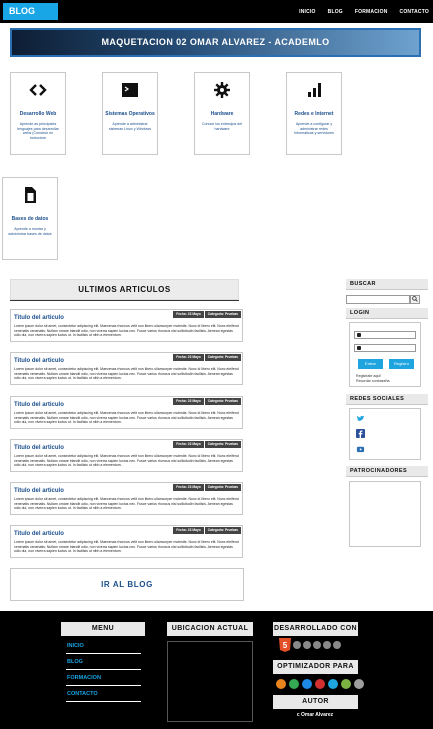 The width and height of the screenshot is (433, 729). What do you see at coordinates (103, 647) in the screenshot?
I see `footer-link-inicio: INICIO` at bounding box center [103, 647].